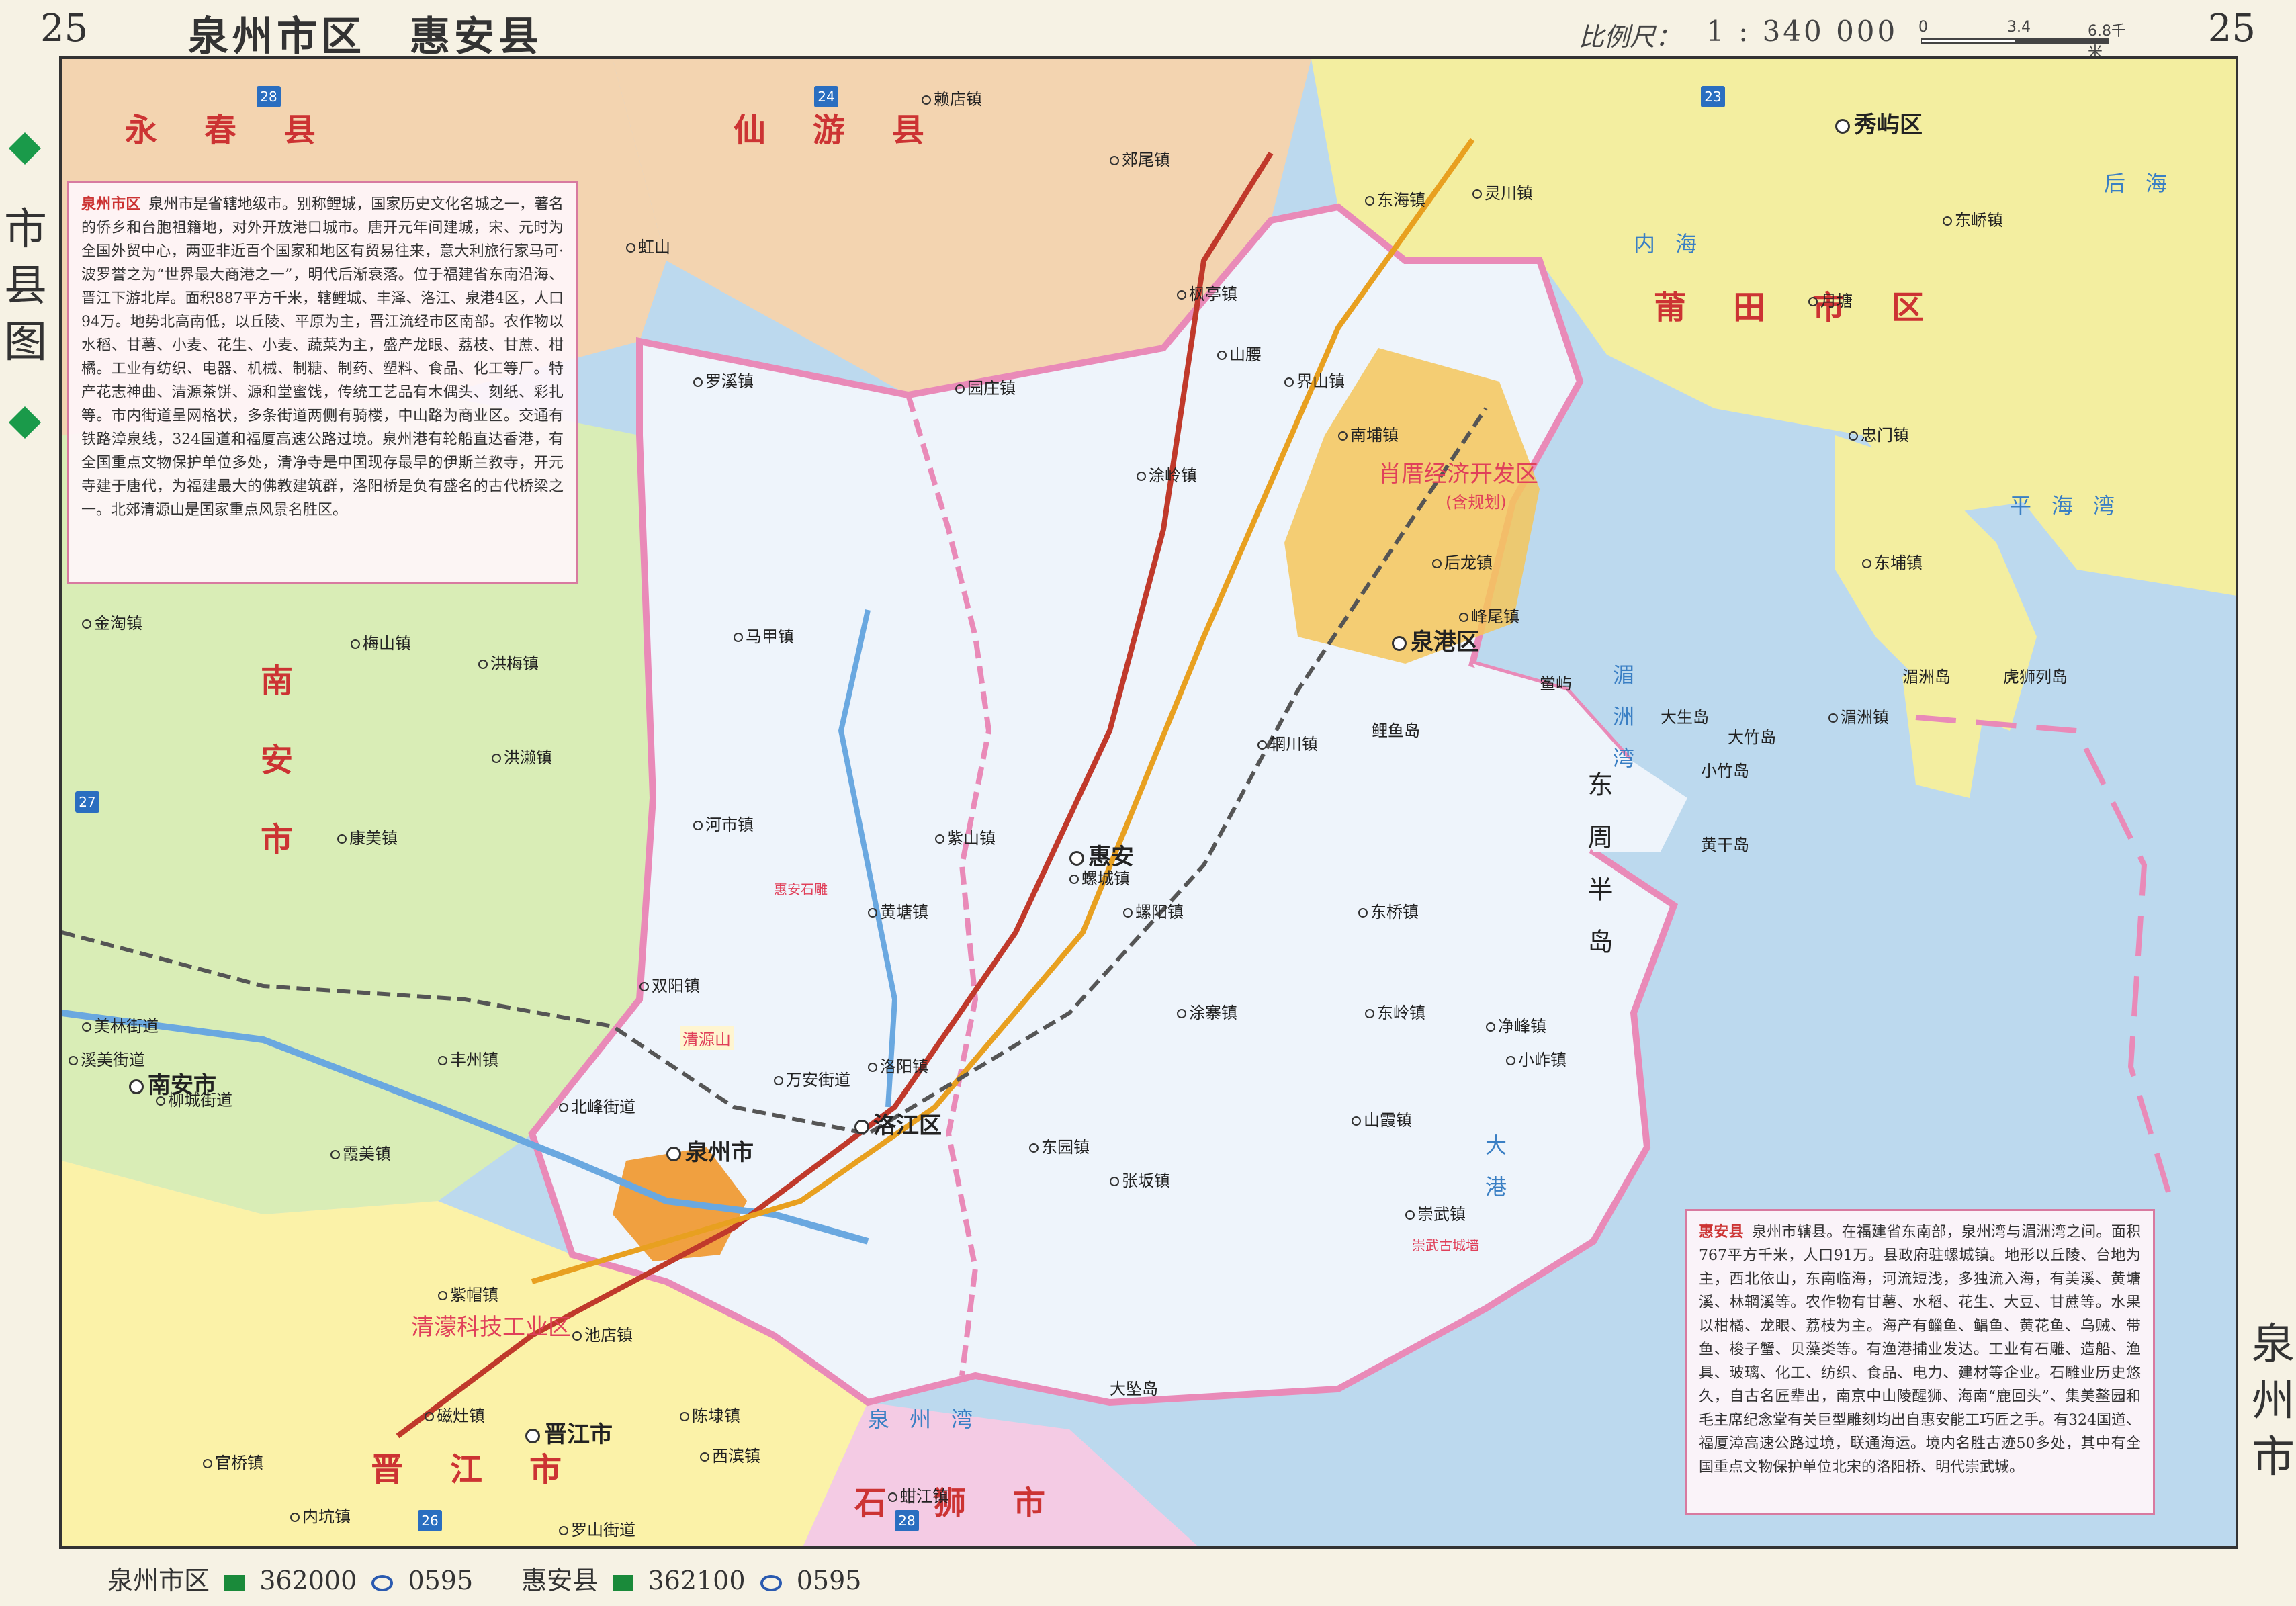 The height and width of the screenshot is (1606, 2296). What do you see at coordinates (918, 1495) in the screenshot?
I see `town-label: 蚶江镇` at bounding box center [918, 1495].